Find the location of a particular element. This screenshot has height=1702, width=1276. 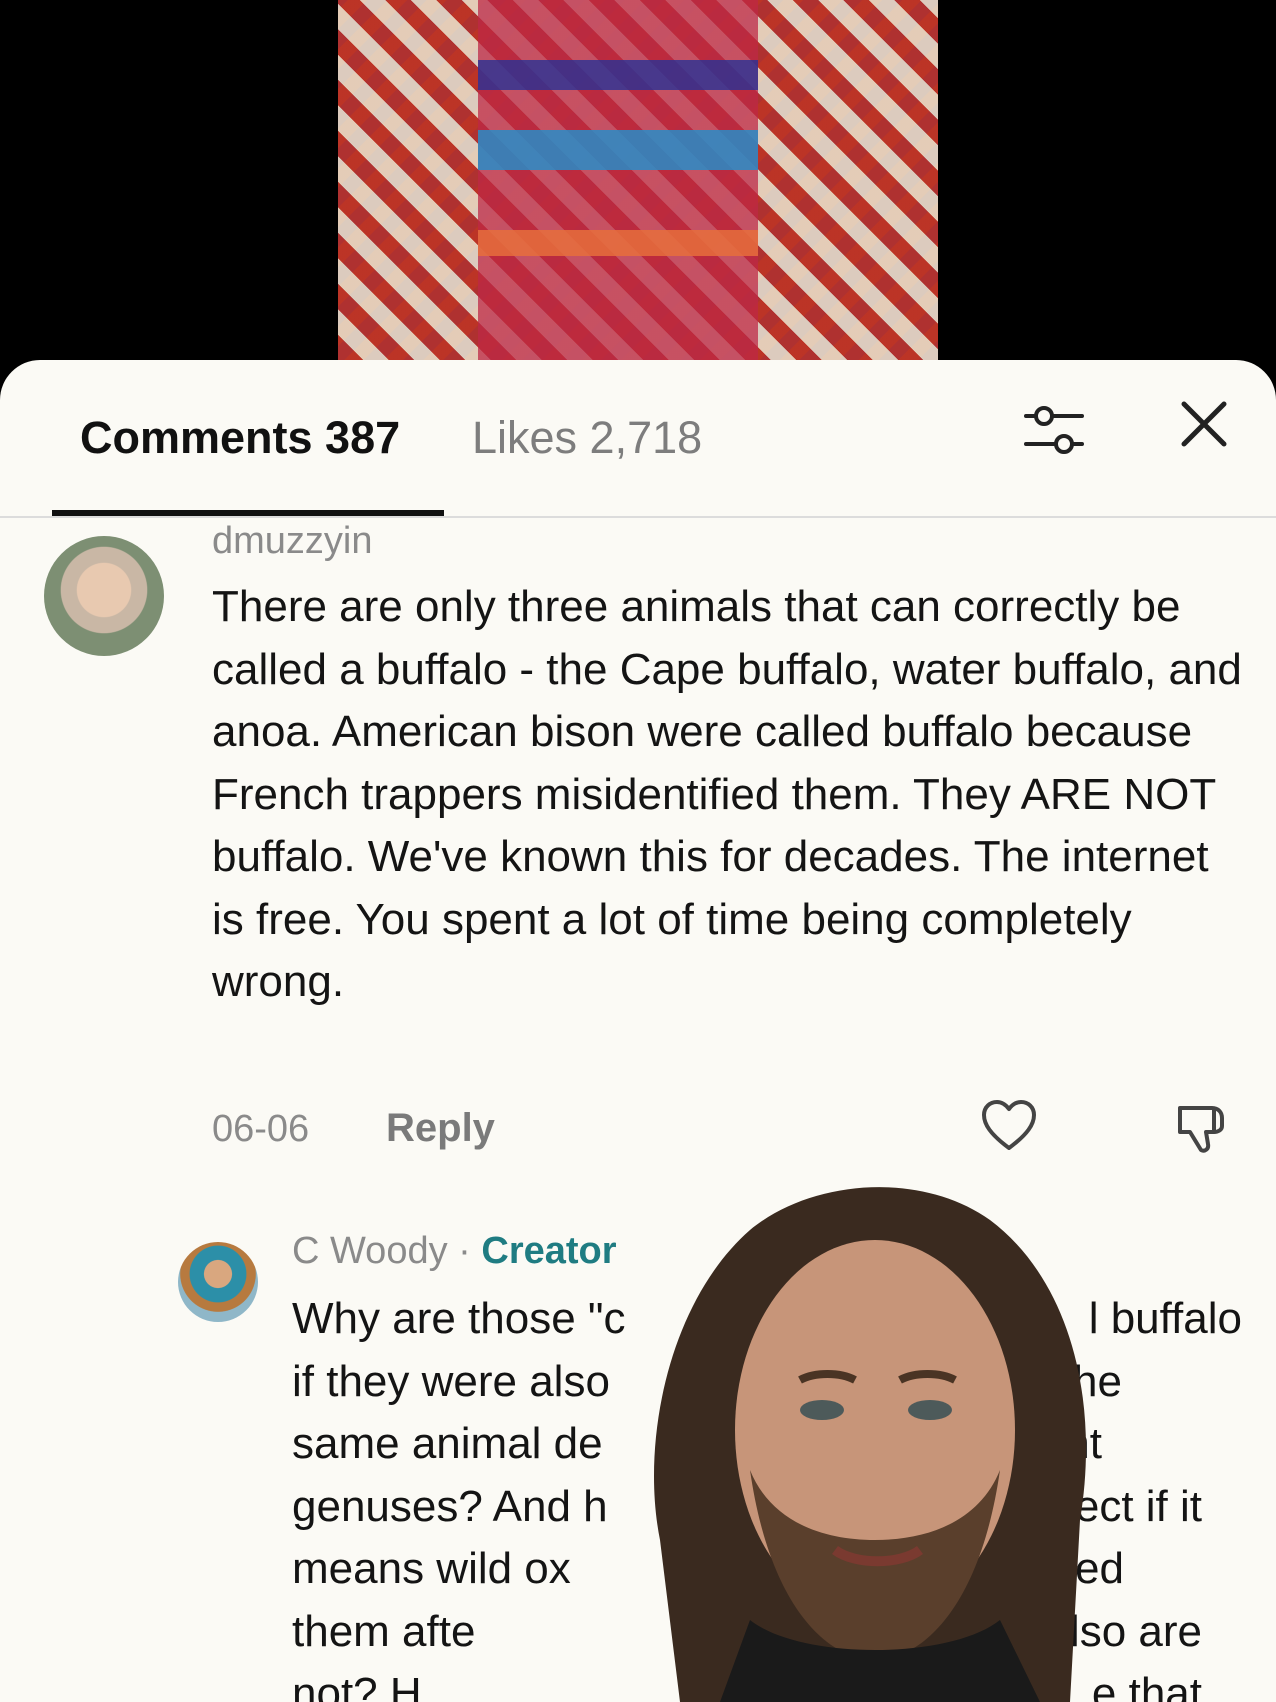

comment-date: 06-06 is located at coordinates (261, 1129).